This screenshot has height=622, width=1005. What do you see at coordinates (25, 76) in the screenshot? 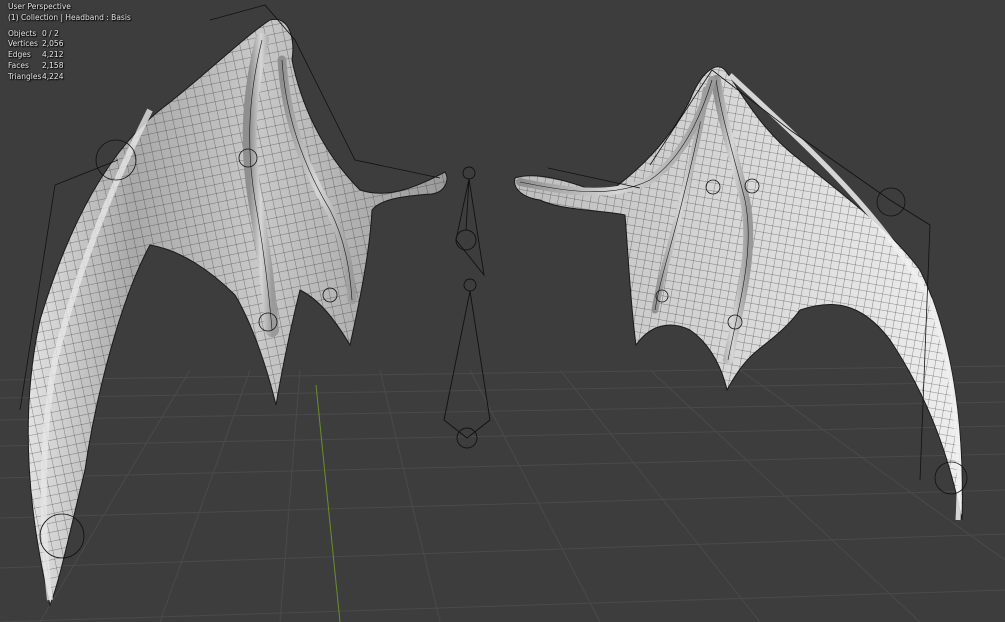
I see `stat-label: Triangles` at bounding box center [25, 76].